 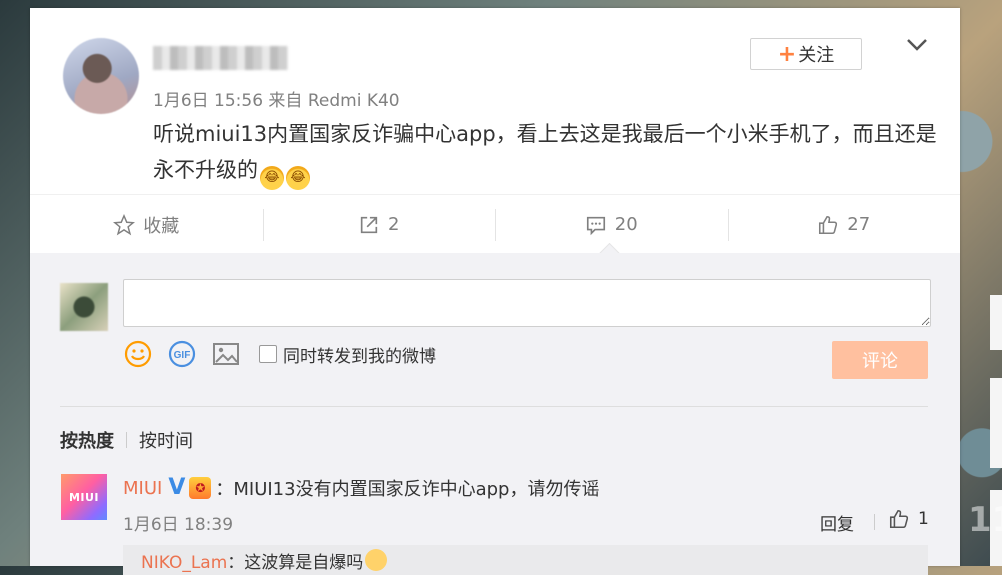 I want to click on author-name-blurred: ■■■■■, so click(x=220, y=58).